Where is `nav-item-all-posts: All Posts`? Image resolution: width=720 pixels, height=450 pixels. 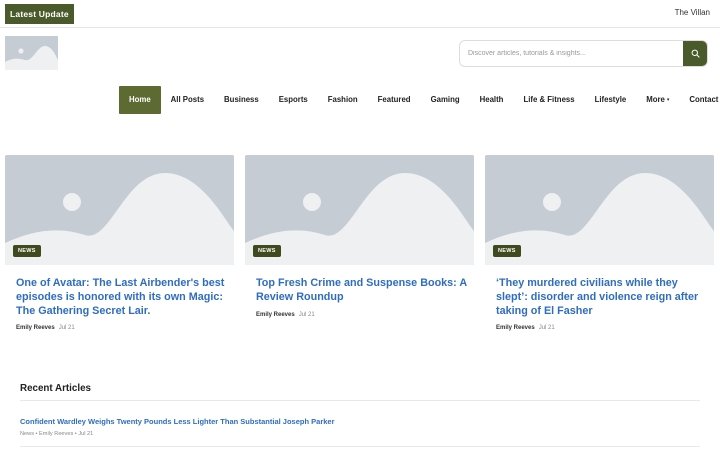
nav-item-all-posts: All Posts is located at coordinates (187, 100).